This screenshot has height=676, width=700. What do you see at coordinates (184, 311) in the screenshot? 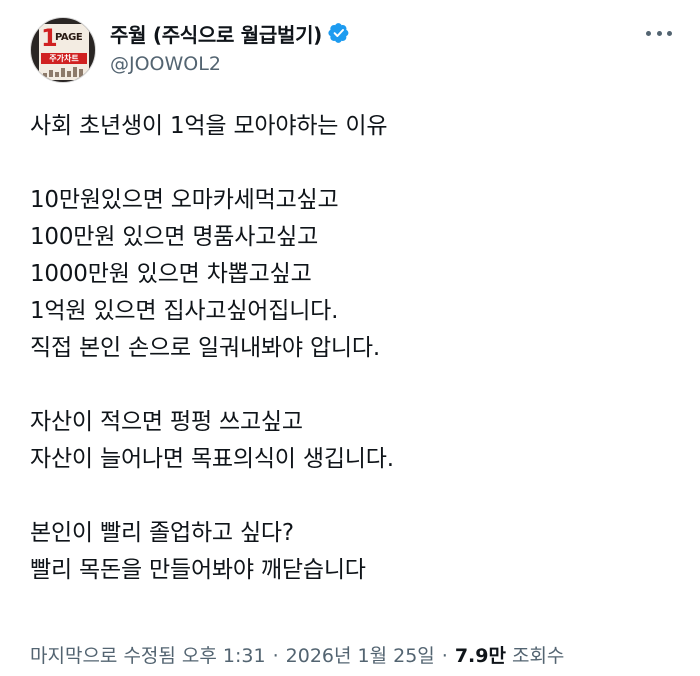
I see `tweet-line: 1억원 있으면 집사고싶어집니다.` at bounding box center [184, 311].